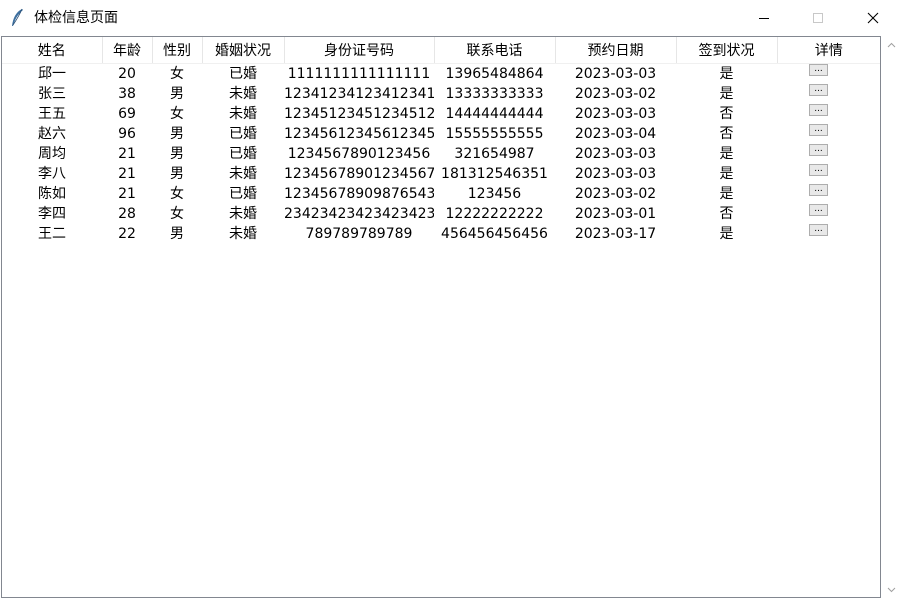 The height and width of the screenshot is (599, 902). Describe the element at coordinates (359, 94) in the screenshot. I see `cell-id-number: 123412341234123412` at that location.